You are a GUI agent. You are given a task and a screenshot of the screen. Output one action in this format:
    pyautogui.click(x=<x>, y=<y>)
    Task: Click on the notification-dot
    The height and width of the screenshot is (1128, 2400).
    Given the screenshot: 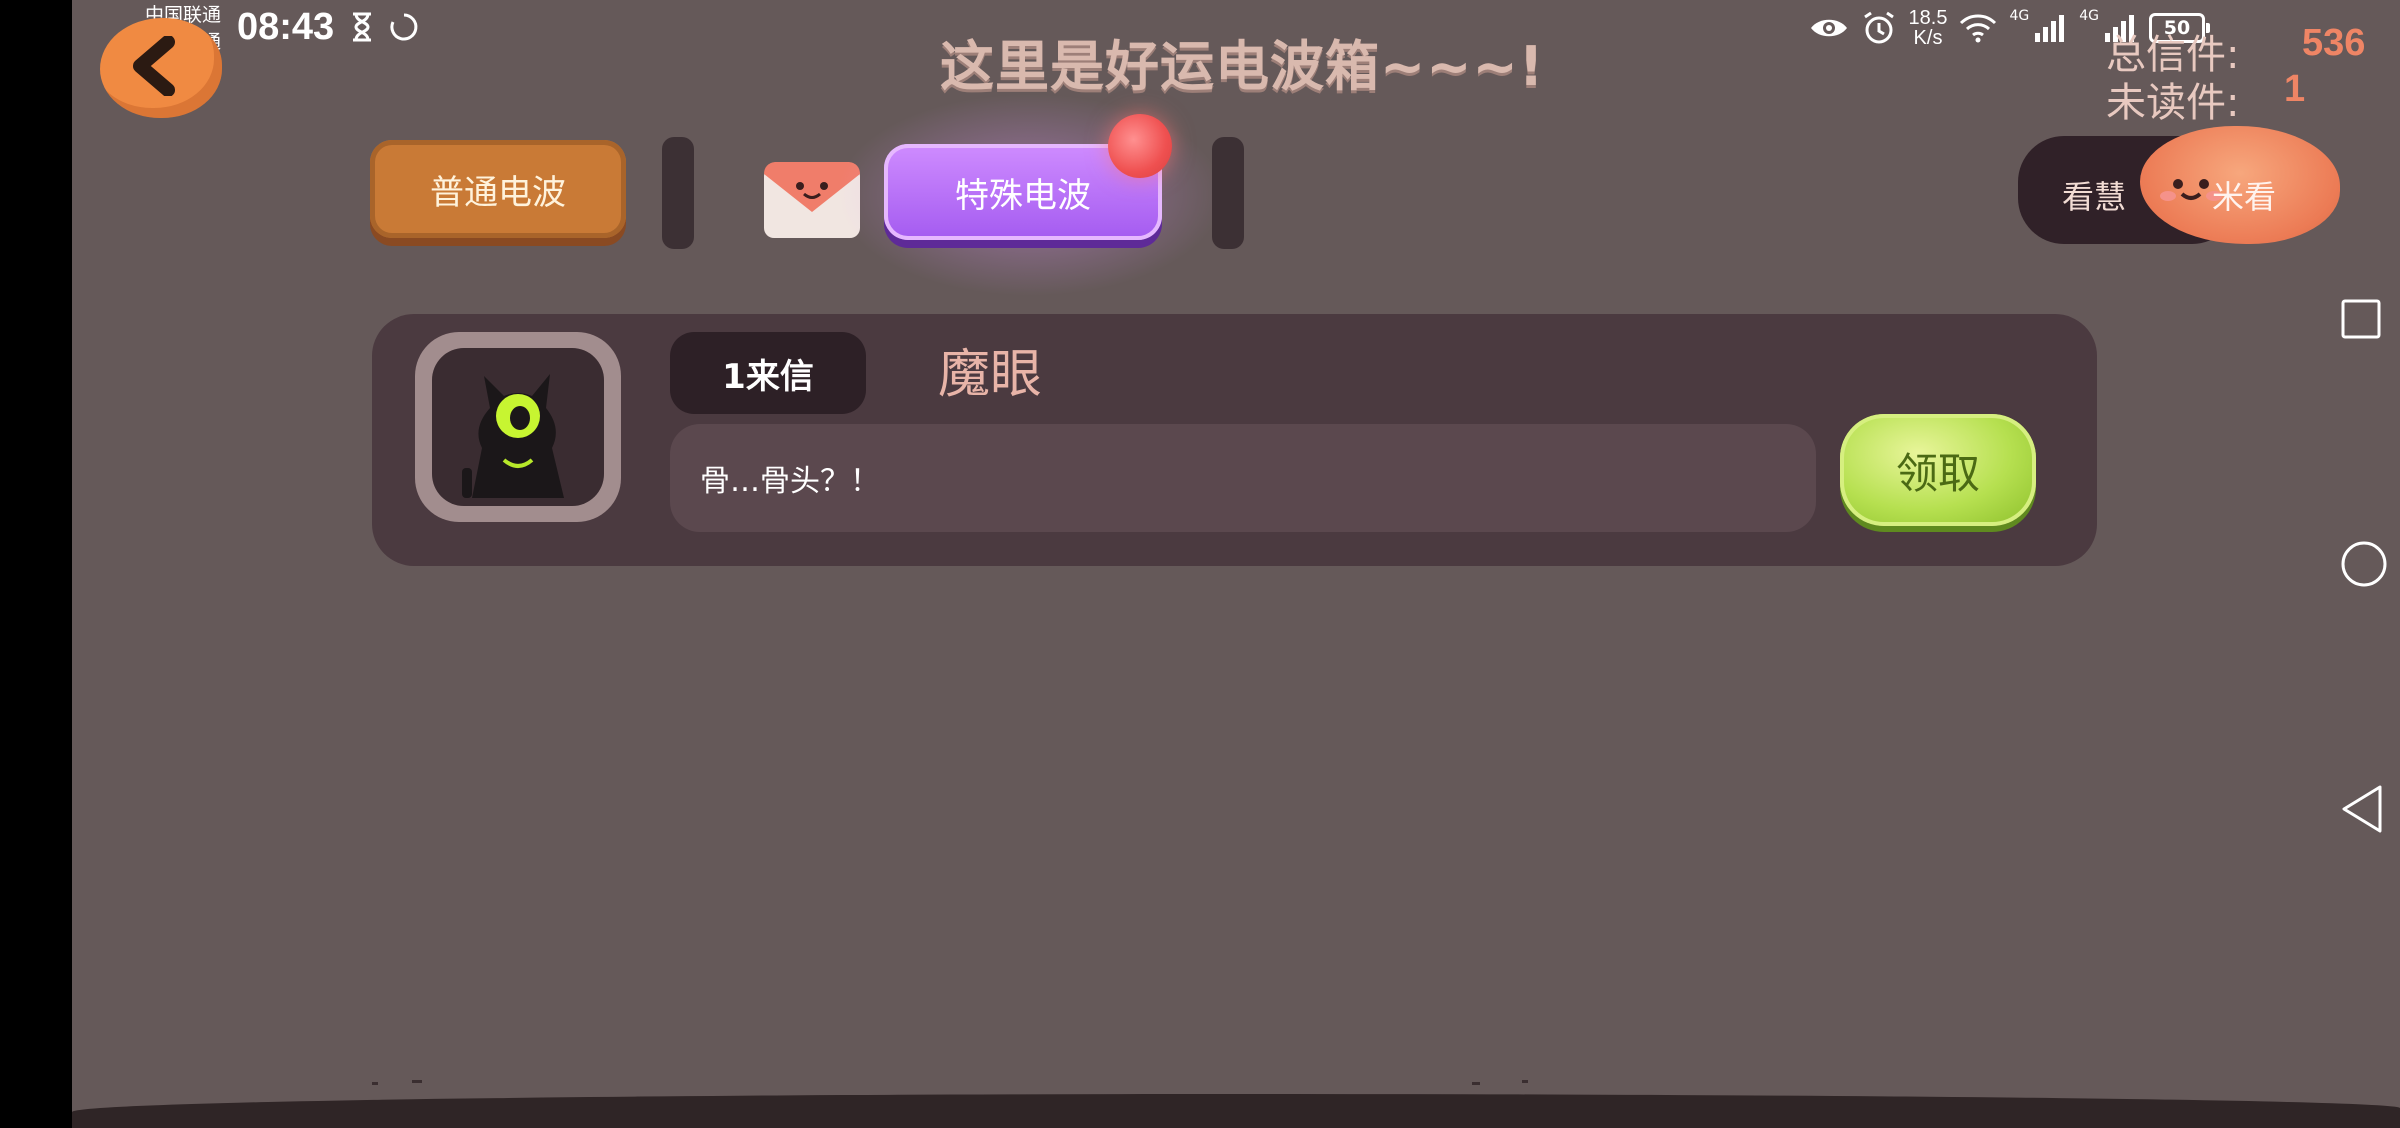 What is the action you would take?
    pyautogui.click(x=1140, y=146)
    